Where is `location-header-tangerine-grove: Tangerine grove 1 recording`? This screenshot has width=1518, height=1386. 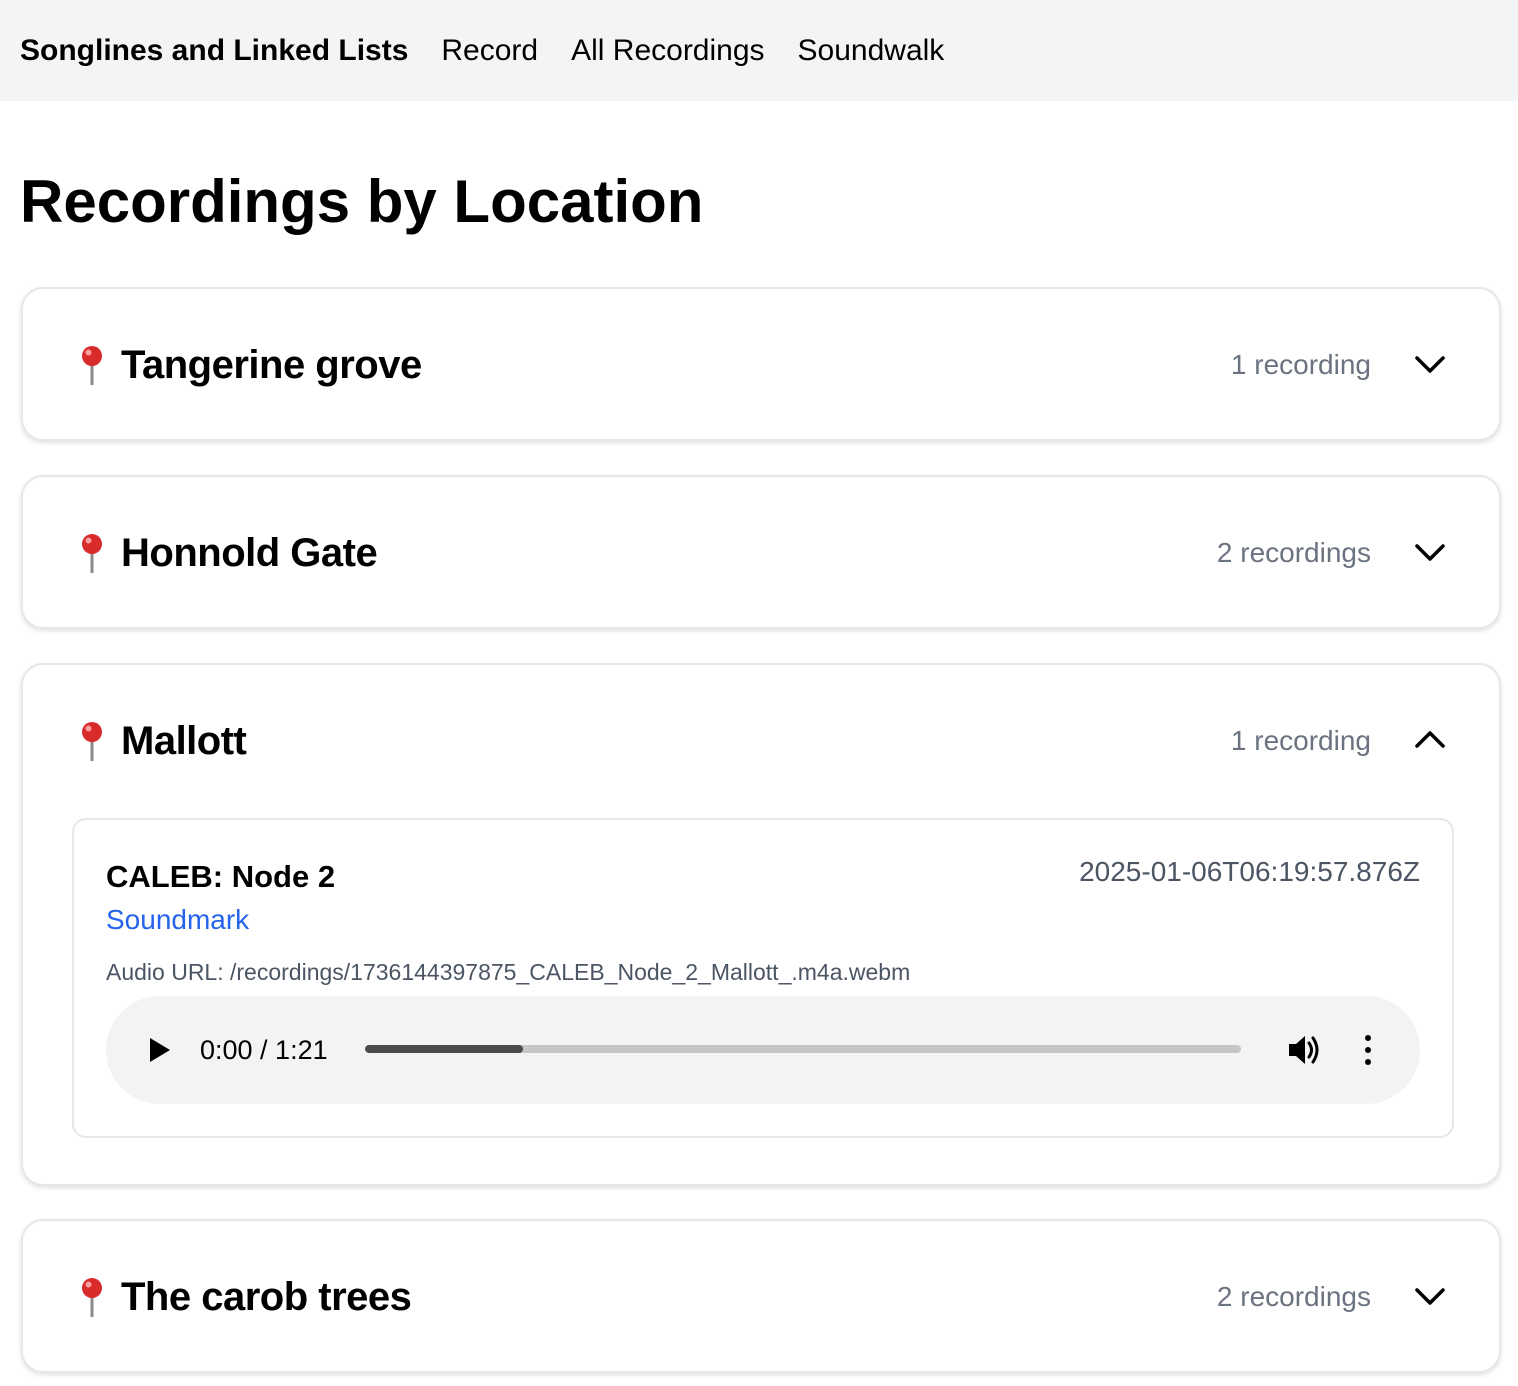
location-header-tangerine-grove: Tangerine grove 1 recording is located at coordinates (761, 365).